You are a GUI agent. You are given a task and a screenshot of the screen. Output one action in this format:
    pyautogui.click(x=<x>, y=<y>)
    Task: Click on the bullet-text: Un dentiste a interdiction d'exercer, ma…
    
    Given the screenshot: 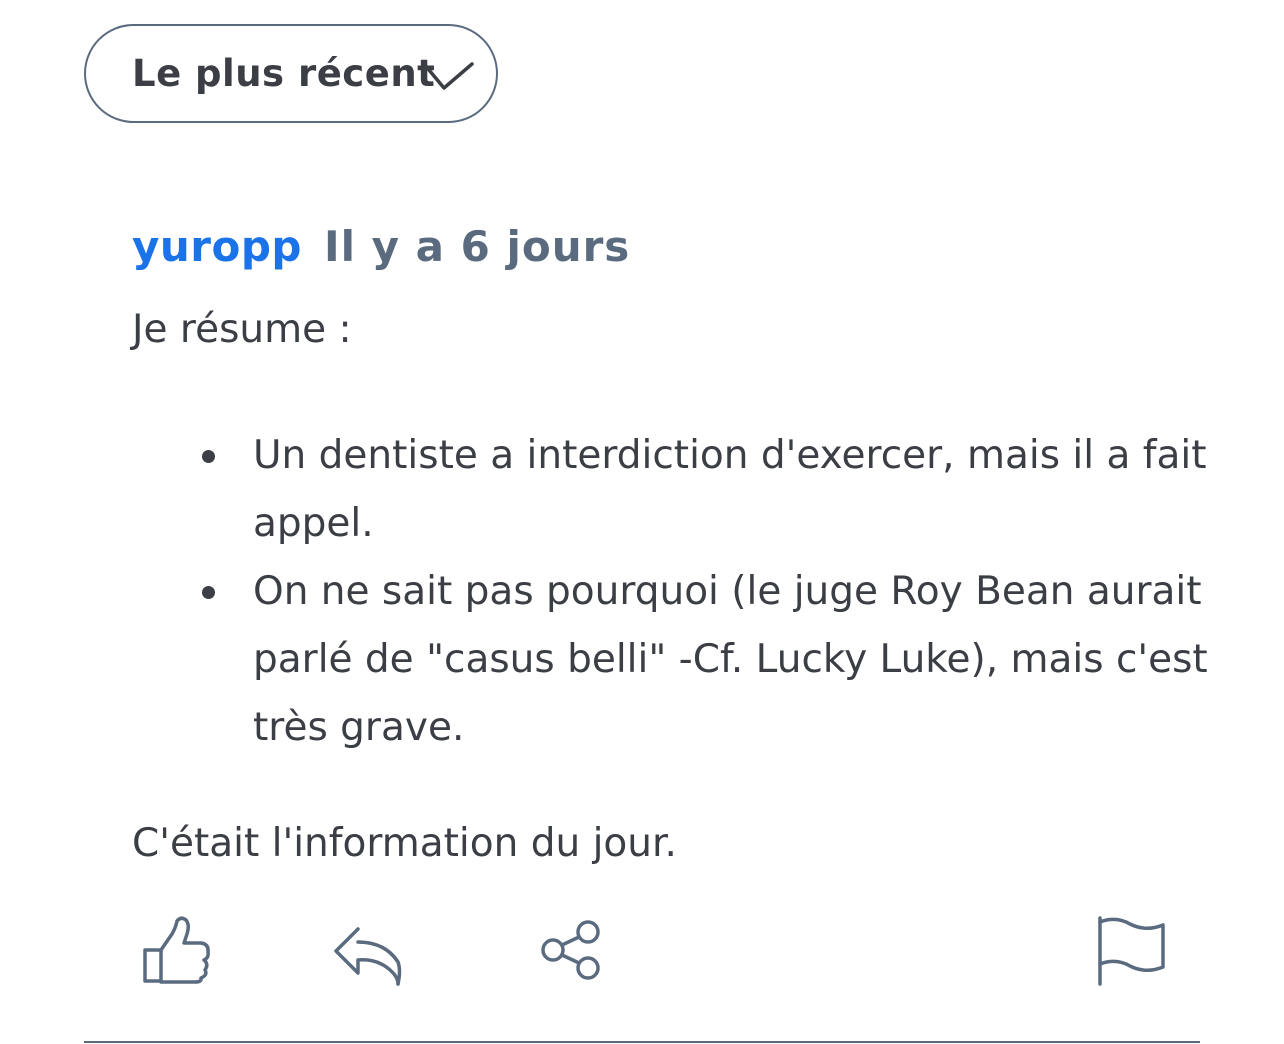 What is the action you would take?
    pyautogui.click(x=730, y=489)
    